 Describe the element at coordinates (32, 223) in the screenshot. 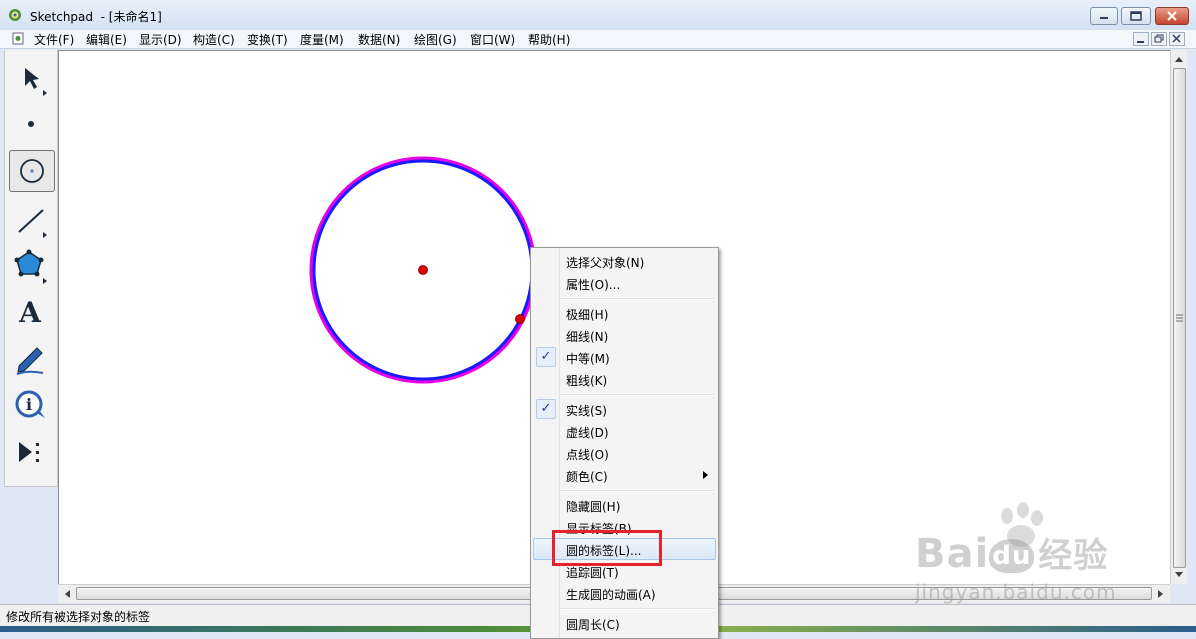

I see `line-icon` at that location.